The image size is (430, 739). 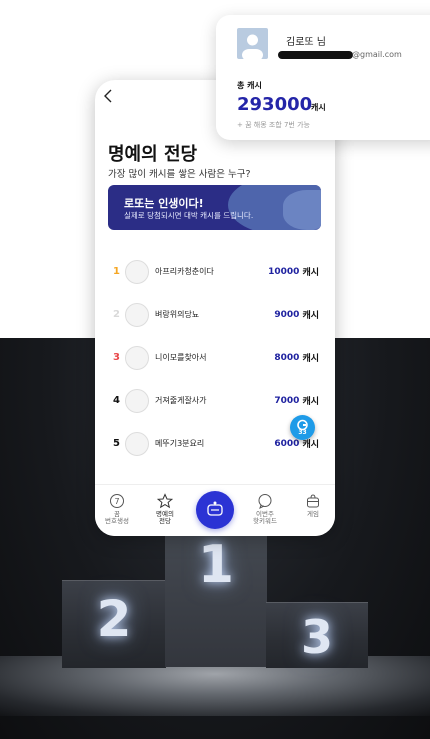 I want to click on chat-bubble-icon, so click(x=265, y=501).